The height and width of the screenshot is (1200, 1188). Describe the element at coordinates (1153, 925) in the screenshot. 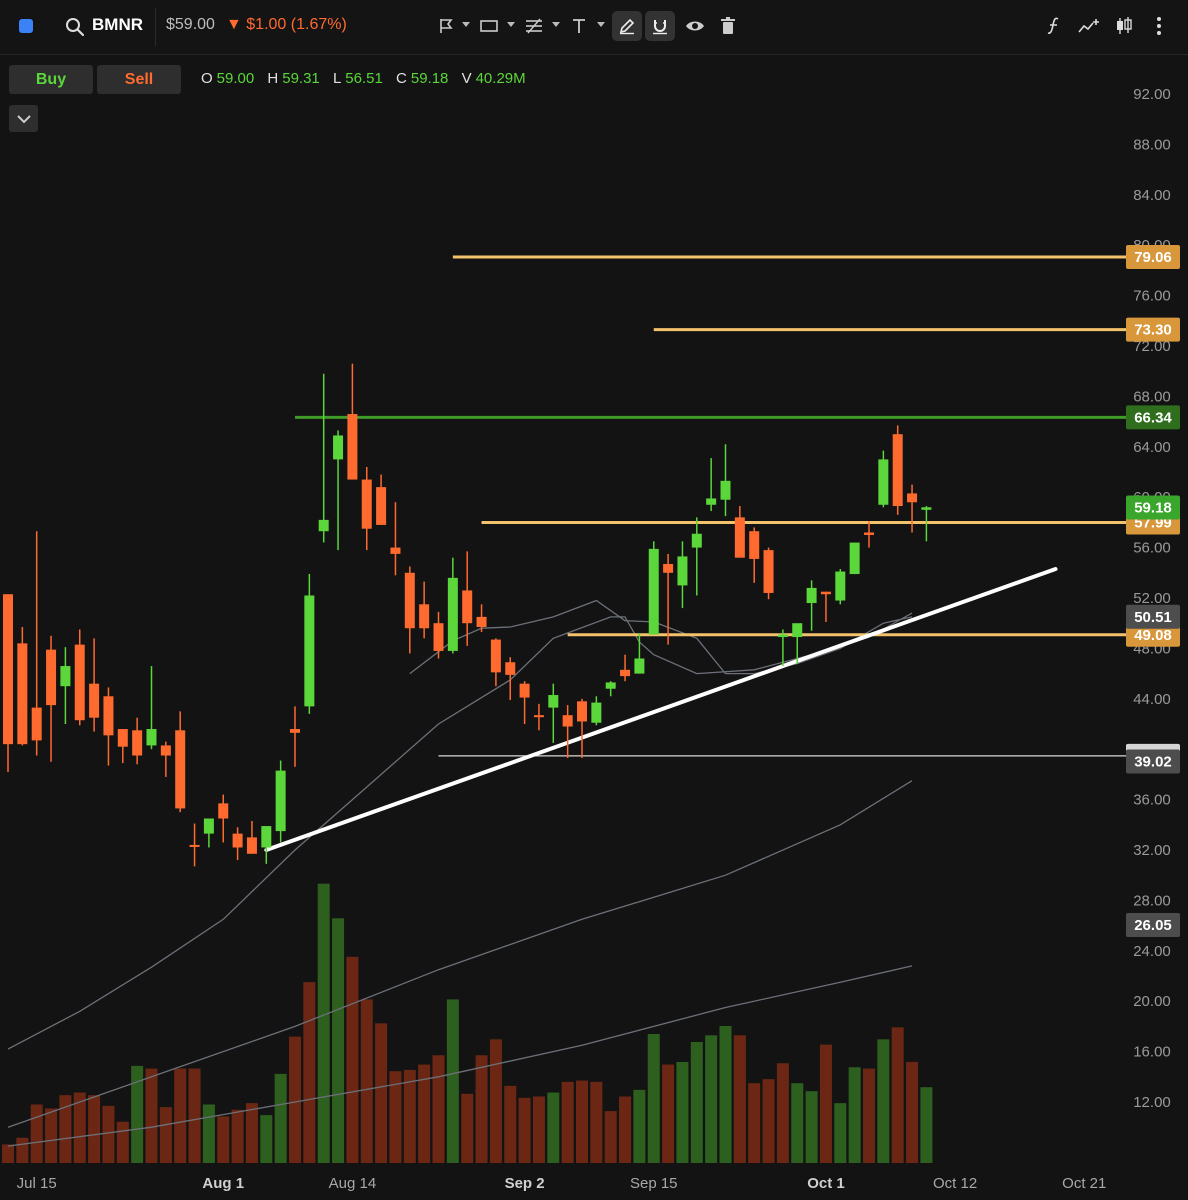

I see `price-badge-label: 26.05` at that location.